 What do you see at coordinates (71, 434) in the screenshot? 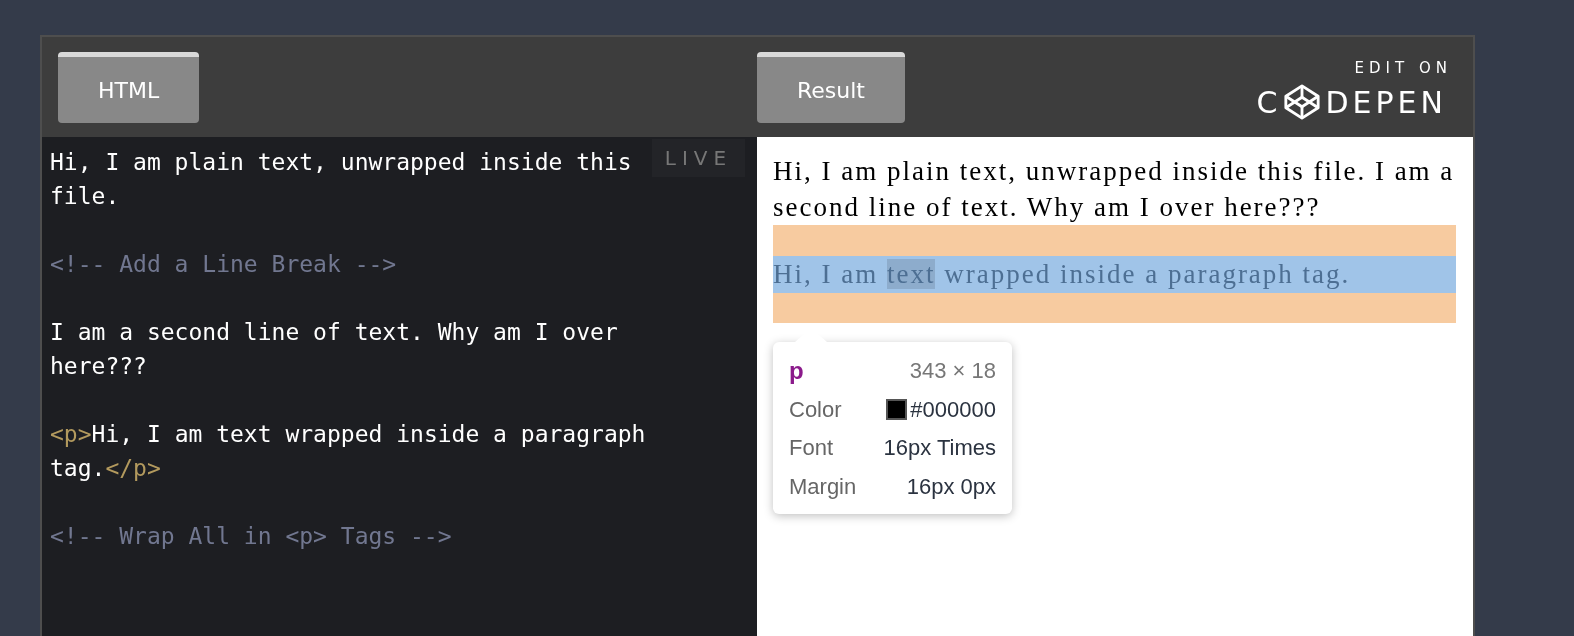
I see `code-tag: <p>` at bounding box center [71, 434].